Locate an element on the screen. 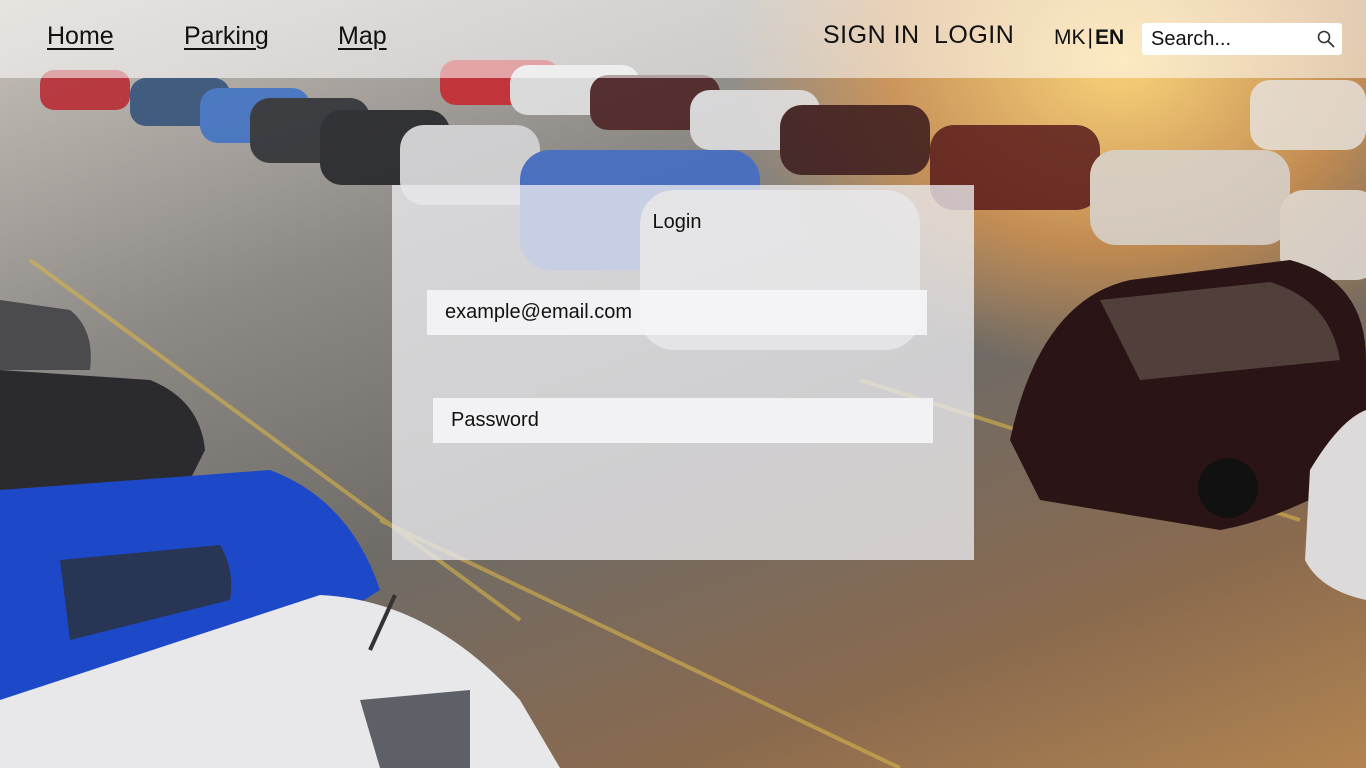 Image resolution: width=1366 pixels, height=768 pixels. language-switcher: MK|EN is located at coordinates (1089, 38).